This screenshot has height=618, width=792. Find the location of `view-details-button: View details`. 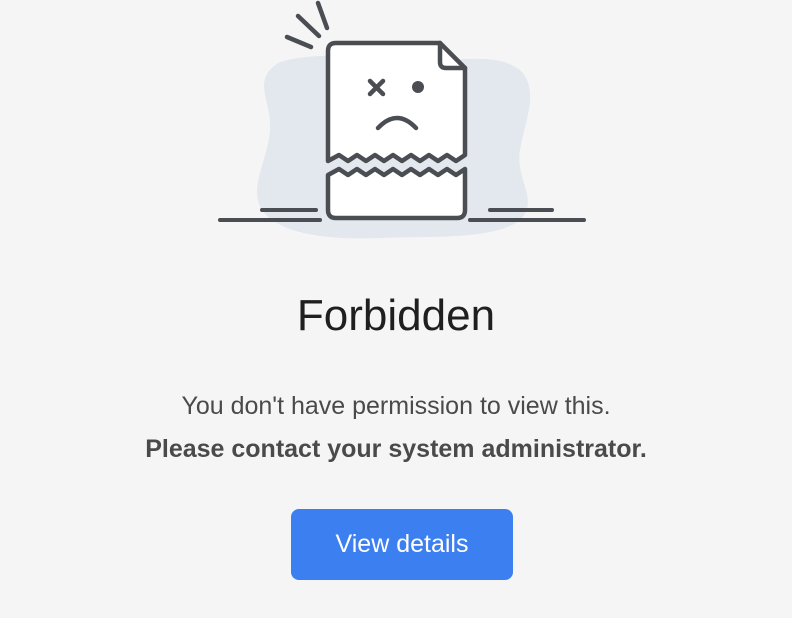

view-details-button: View details is located at coordinates (402, 544).